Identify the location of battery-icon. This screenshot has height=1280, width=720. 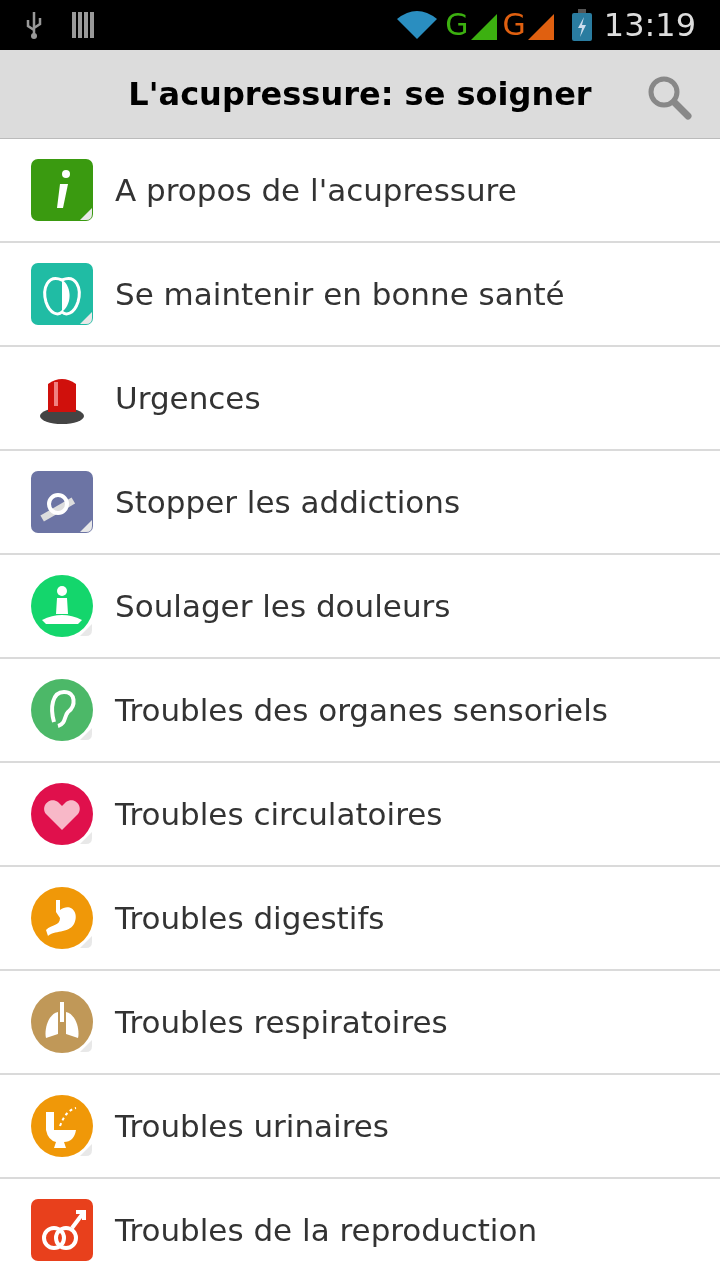
(581, 25).